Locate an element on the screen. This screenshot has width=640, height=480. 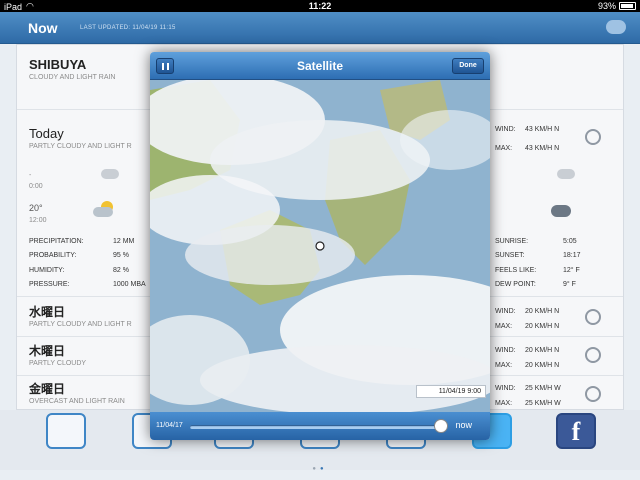
sunset-label: SUNSET: is located at coordinates (510, 255).